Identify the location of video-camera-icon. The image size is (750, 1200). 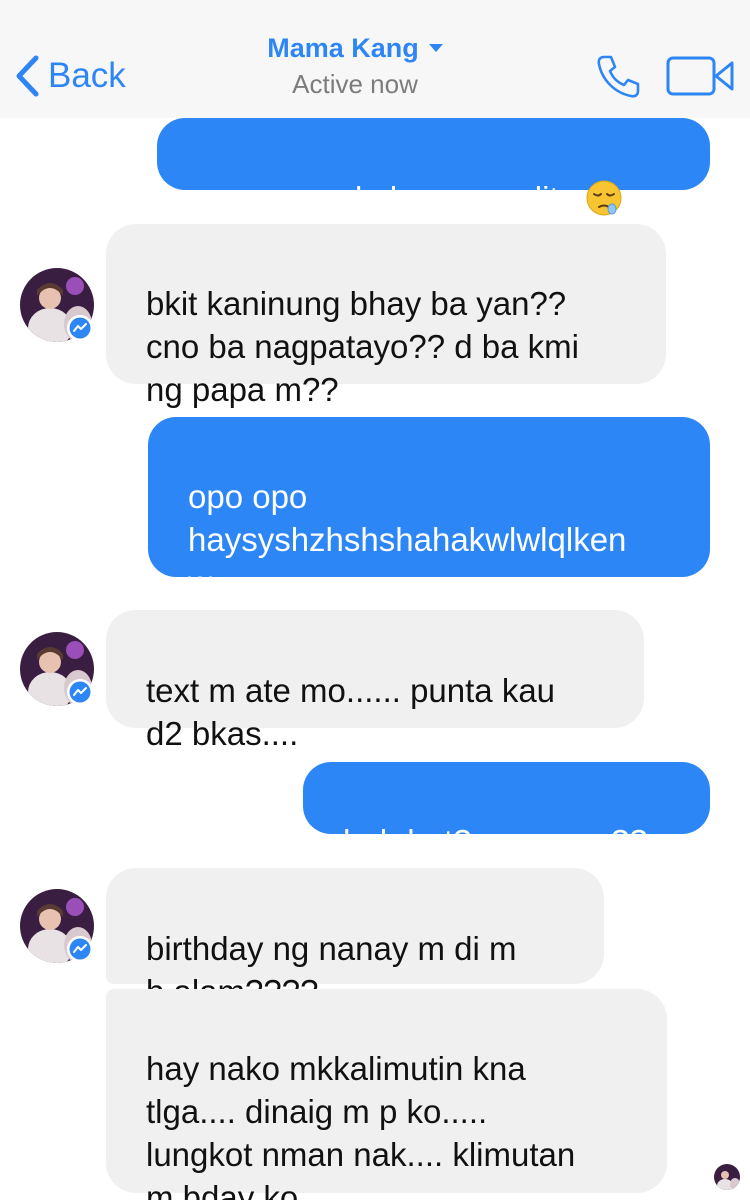
(701, 78).